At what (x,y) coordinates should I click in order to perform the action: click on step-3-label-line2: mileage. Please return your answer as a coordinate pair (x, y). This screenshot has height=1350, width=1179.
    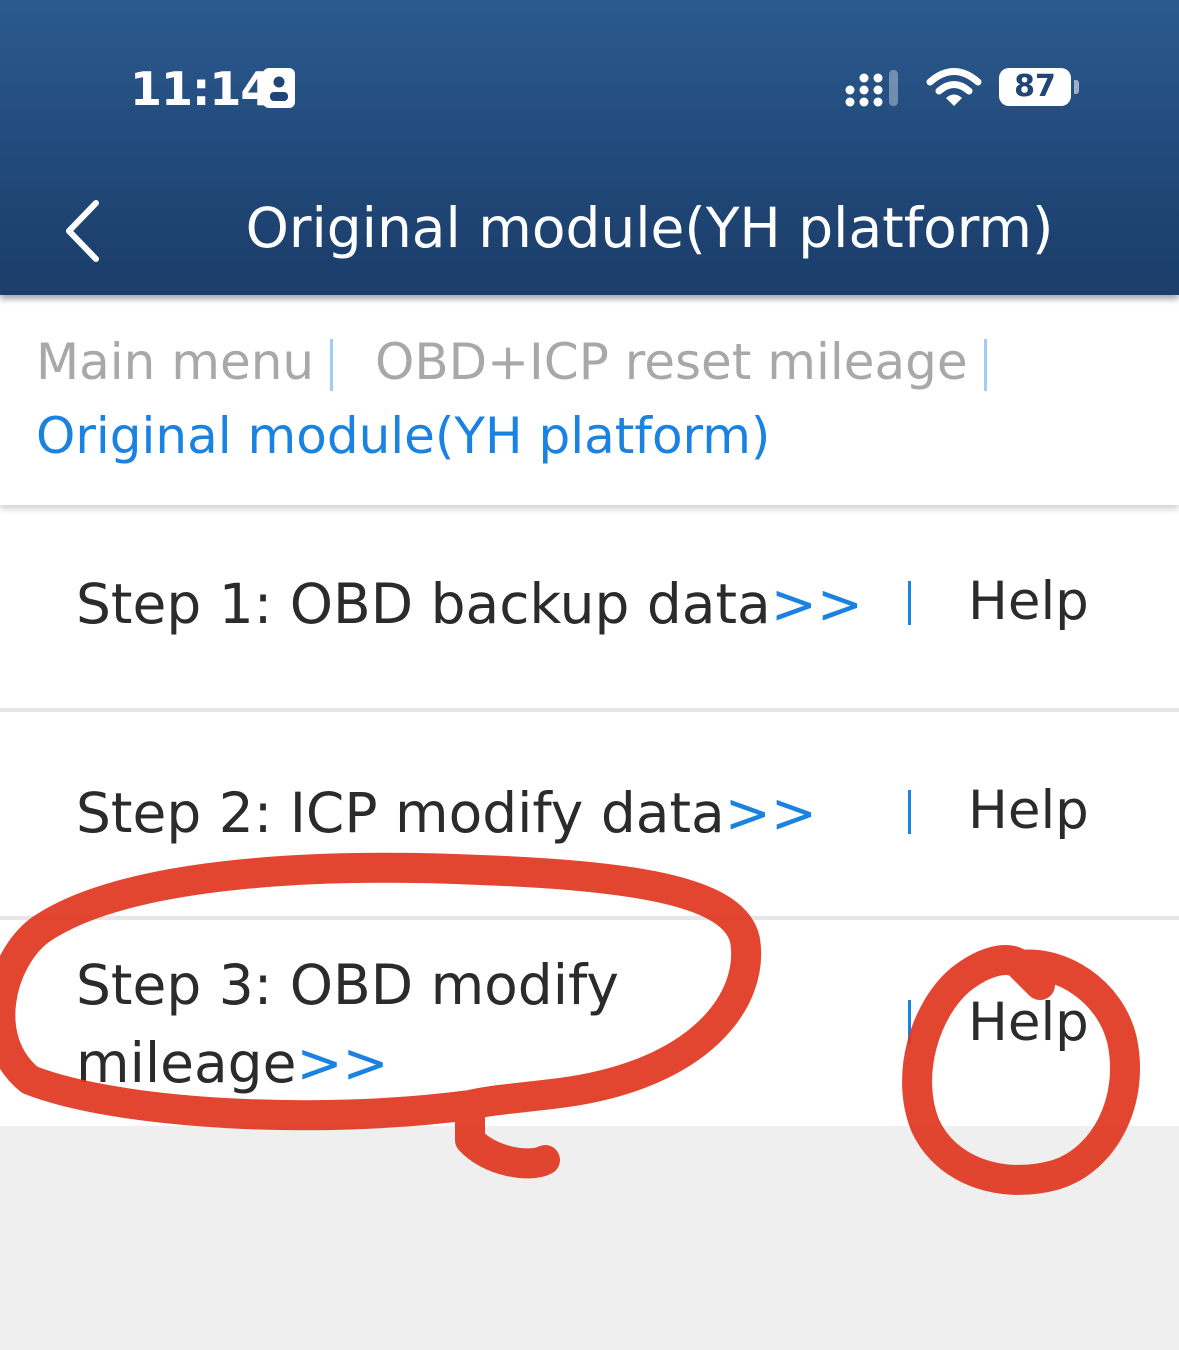
    Looking at the image, I should click on (186, 1063).